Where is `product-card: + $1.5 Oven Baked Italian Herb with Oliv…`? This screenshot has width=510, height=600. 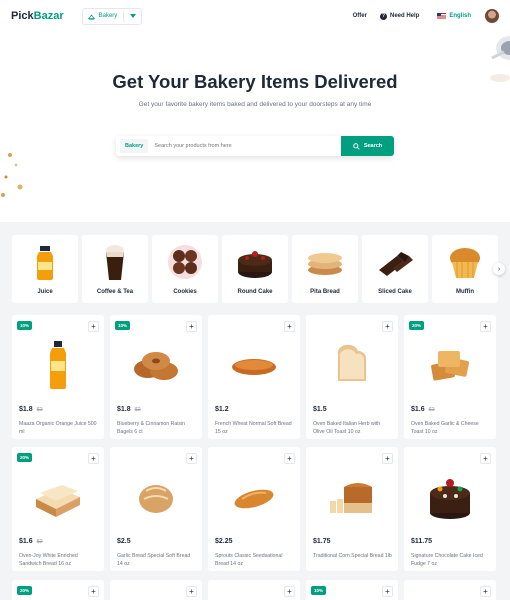 product-card: + $1.5 Oven Baked Italian Herb with Oliv… is located at coordinates (352, 377).